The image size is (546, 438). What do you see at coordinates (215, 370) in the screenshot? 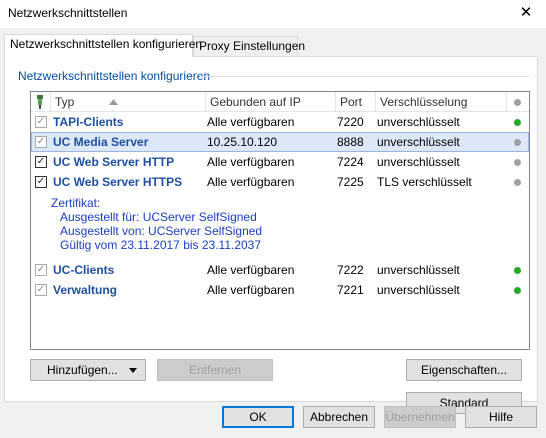
I see `remove-button: Entfernen` at bounding box center [215, 370].